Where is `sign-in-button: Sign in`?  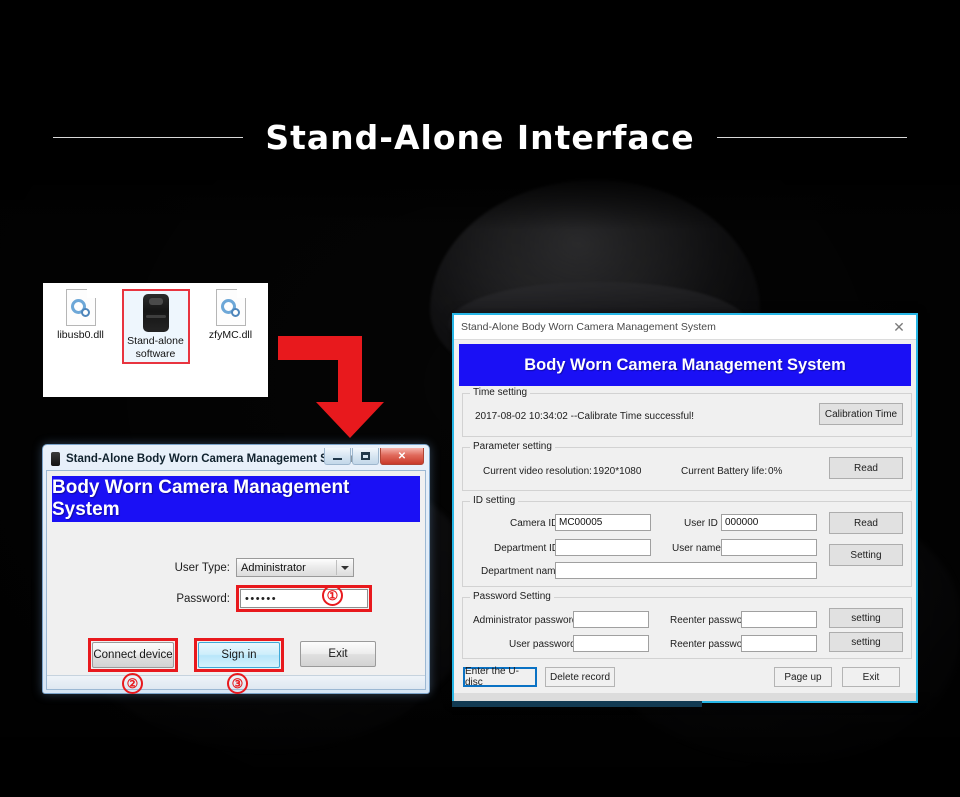 sign-in-button: Sign in is located at coordinates (239, 655).